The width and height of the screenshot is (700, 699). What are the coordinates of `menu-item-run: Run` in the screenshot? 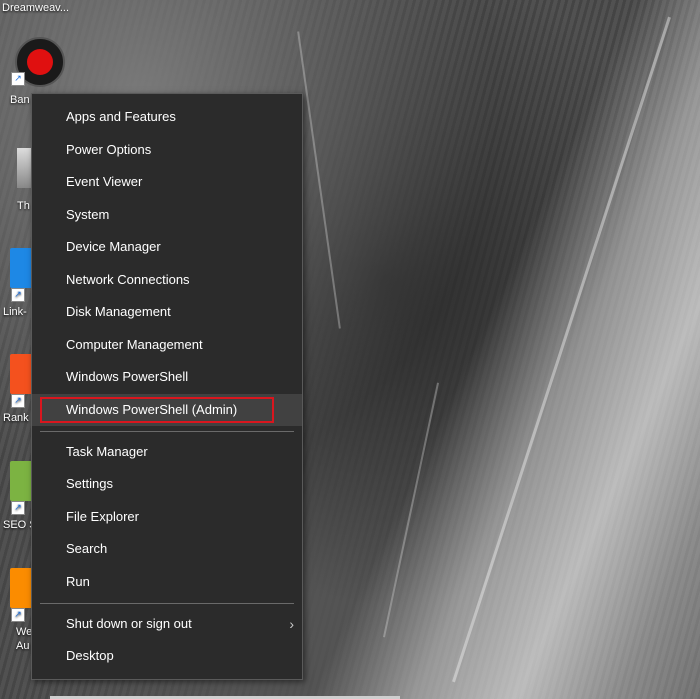 It's located at (167, 582).